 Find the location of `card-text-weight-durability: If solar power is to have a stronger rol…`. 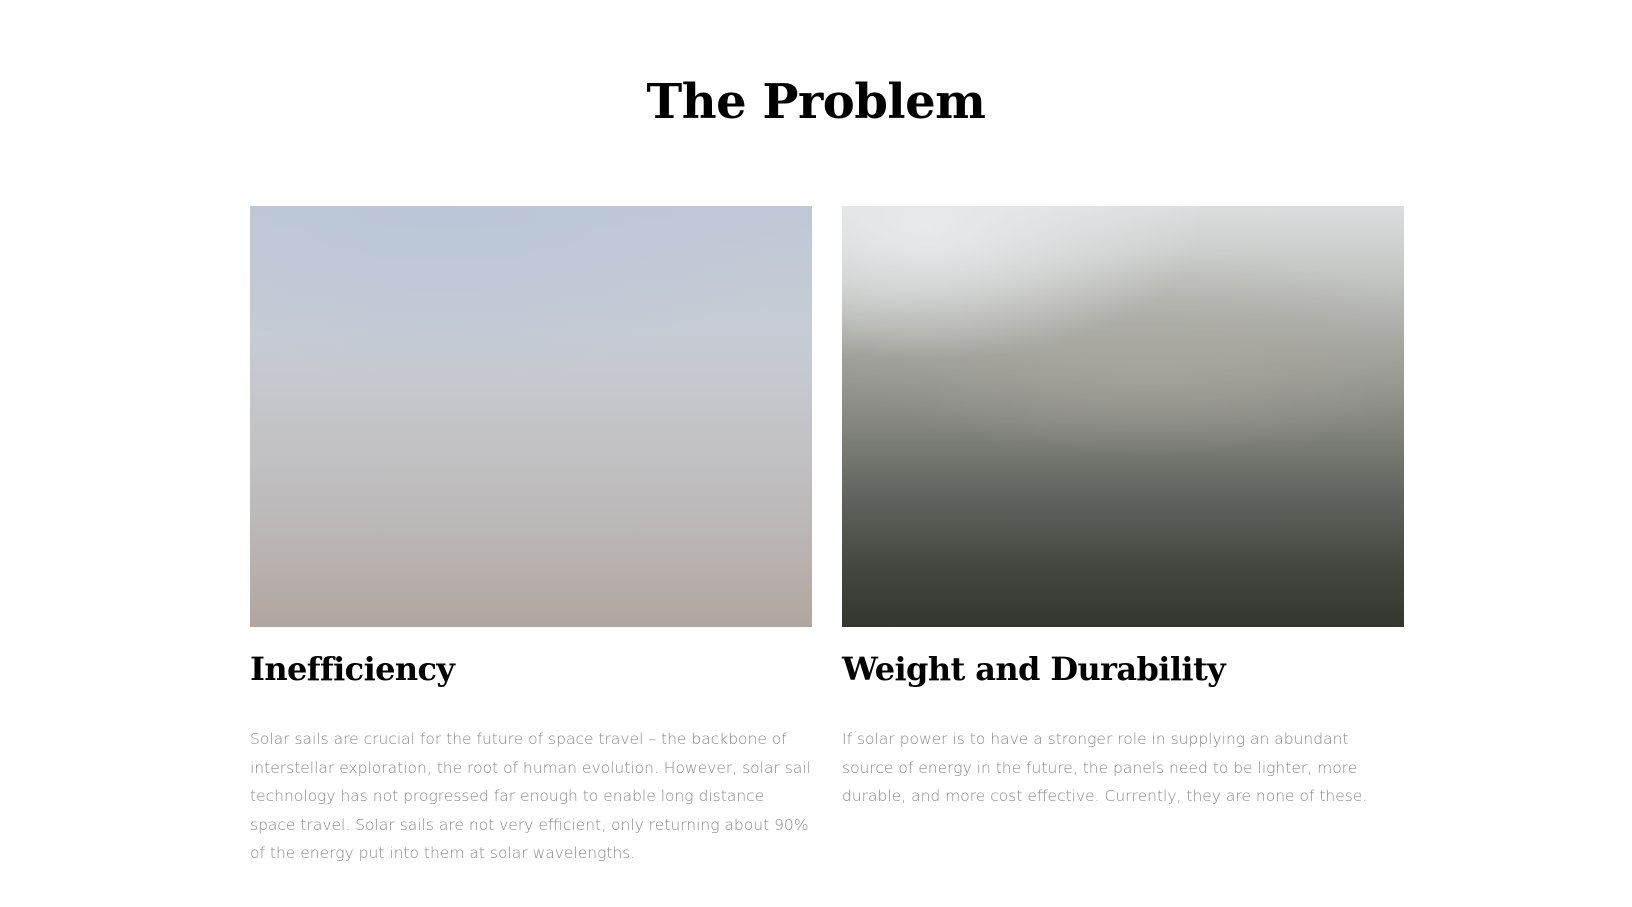

card-text-weight-durability: If solar power is to have a stronger rol… is located at coordinates (1105, 767).